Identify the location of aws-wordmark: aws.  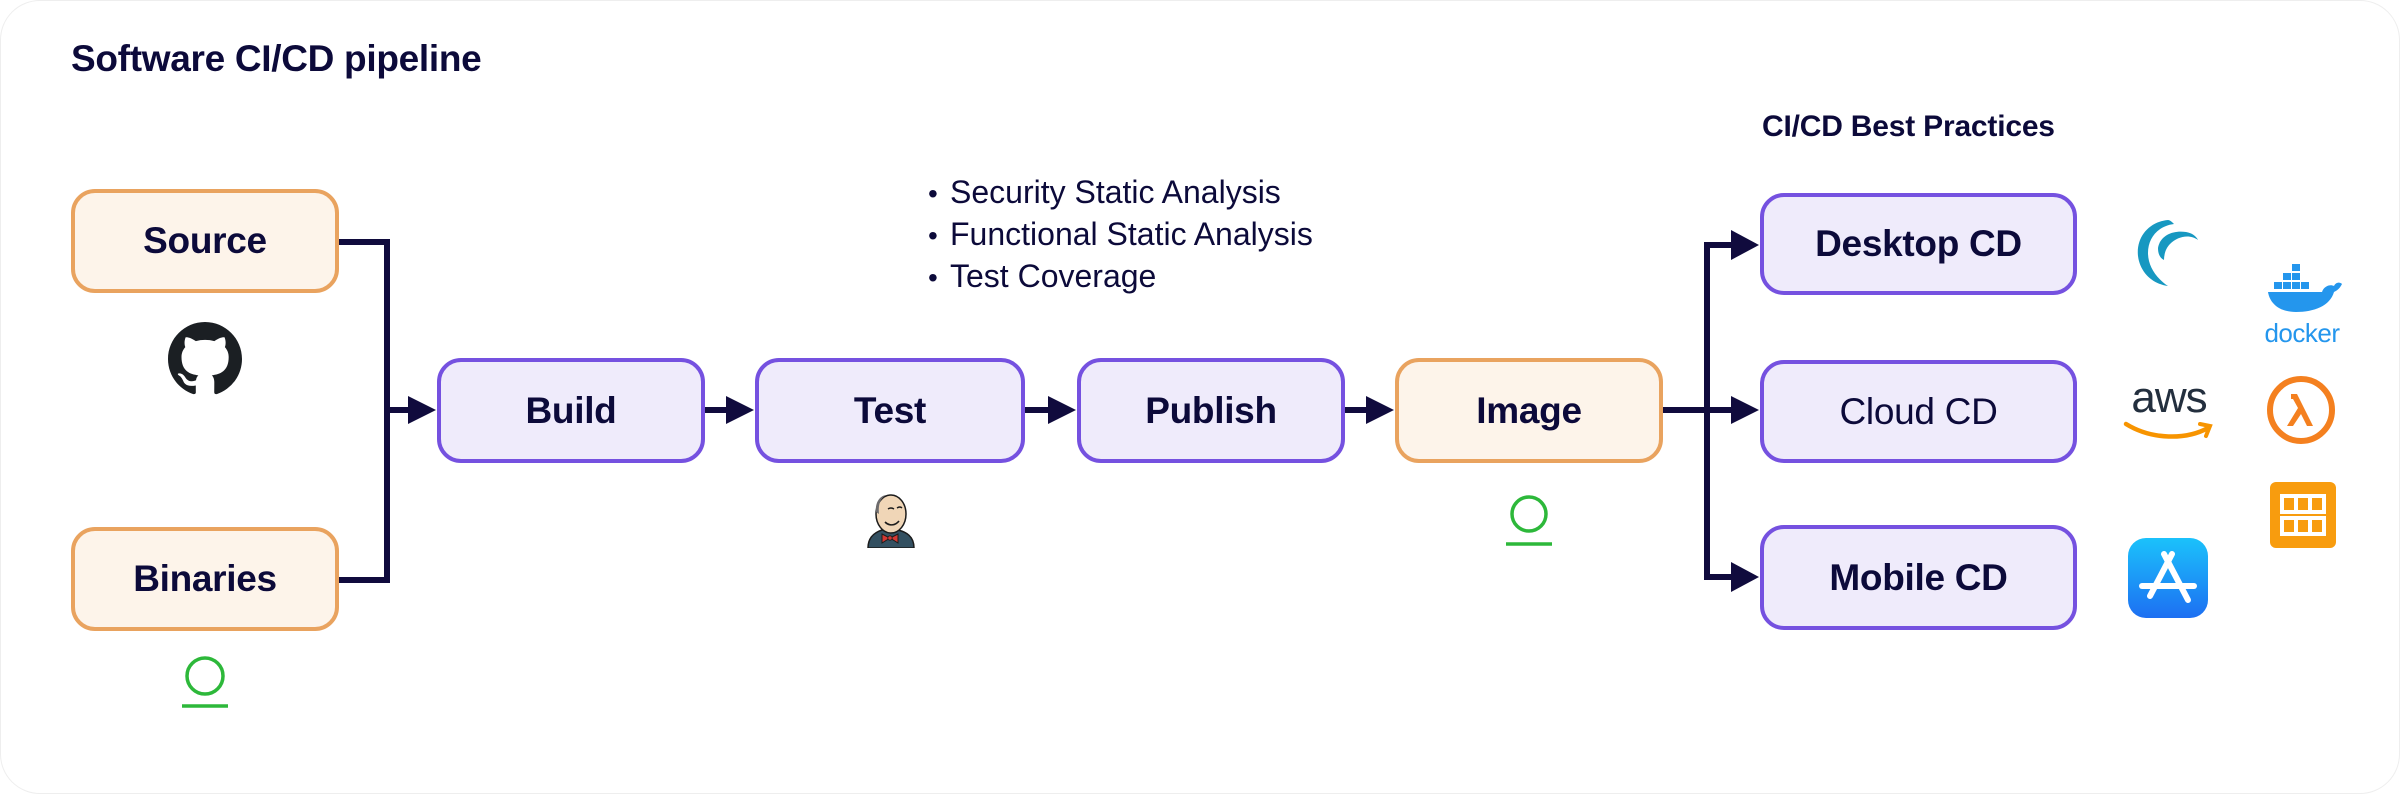
(2169, 397).